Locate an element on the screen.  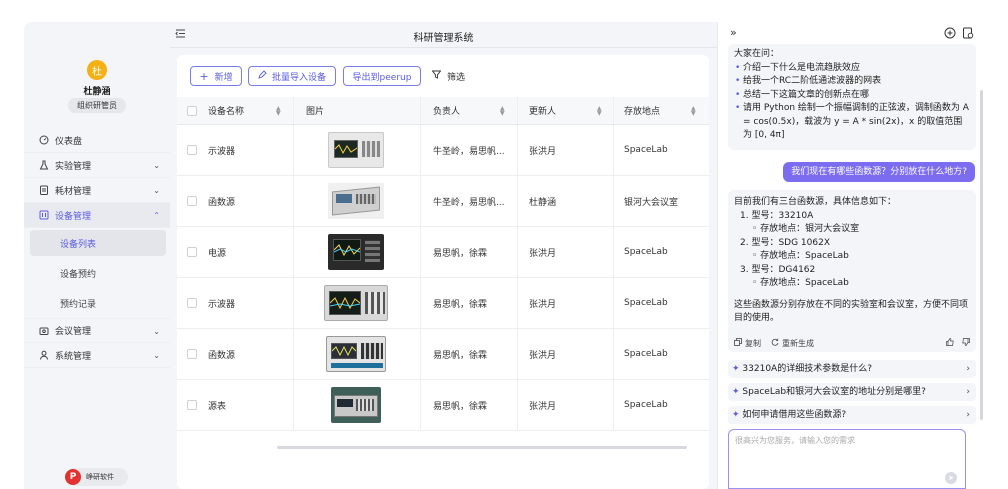
copy-button: 复制 is located at coordinates (747, 344).